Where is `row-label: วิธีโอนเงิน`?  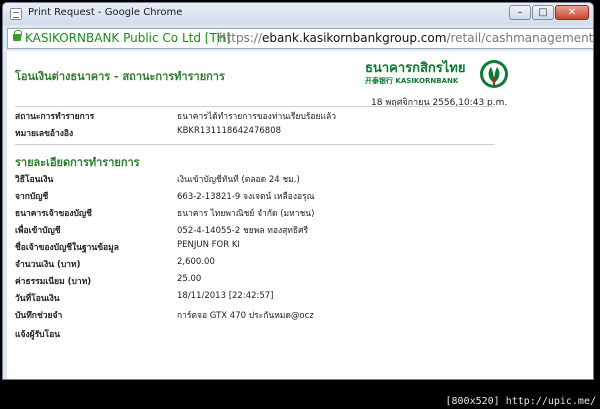
row-label: วิธีโอนเงิน is located at coordinates (34, 180).